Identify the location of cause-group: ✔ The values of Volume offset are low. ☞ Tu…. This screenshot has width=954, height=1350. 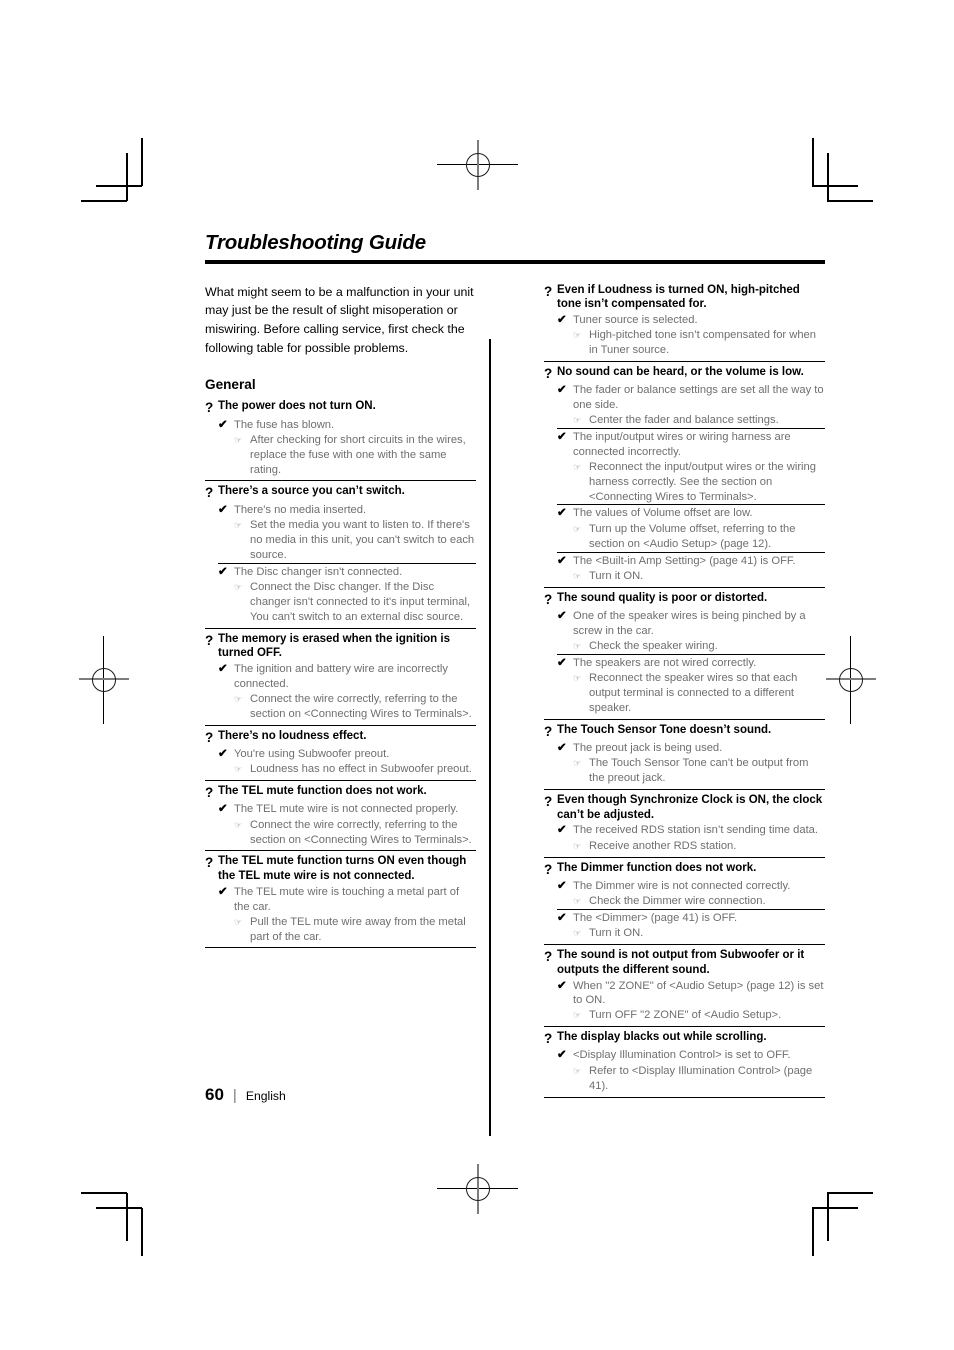
(691, 527).